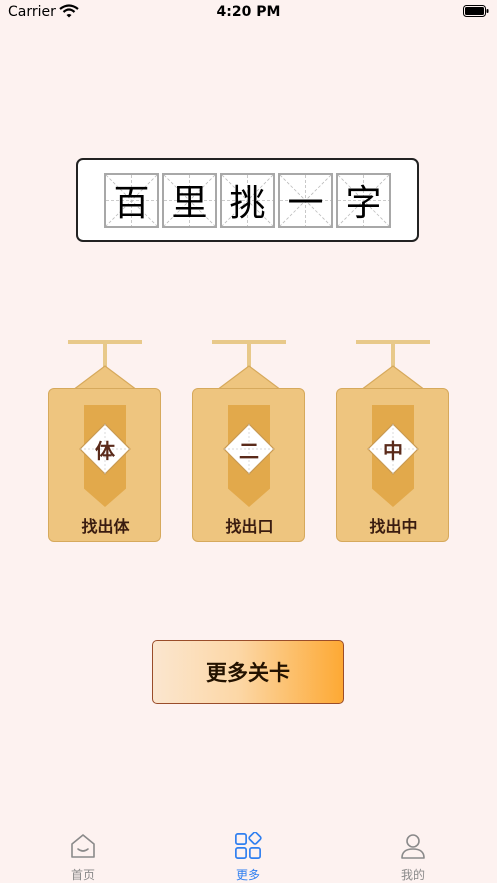 The width and height of the screenshot is (497, 883). I want to click on title-char-cell: 字, so click(363, 200).